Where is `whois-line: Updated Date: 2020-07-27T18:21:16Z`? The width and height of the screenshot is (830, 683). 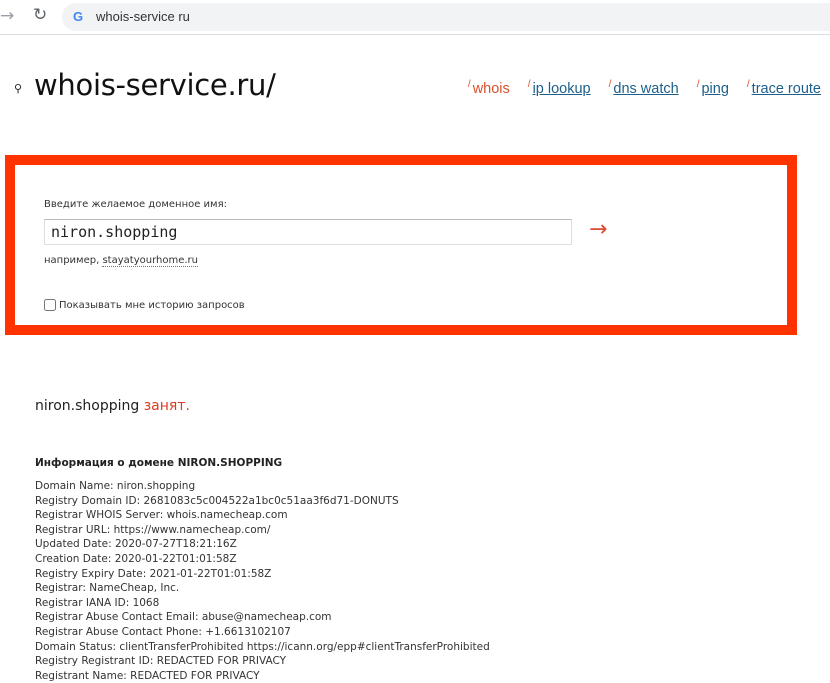 whois-line: Updated Date: 2020-07-27T18:21:16Z is located at coordinates (136, 544).